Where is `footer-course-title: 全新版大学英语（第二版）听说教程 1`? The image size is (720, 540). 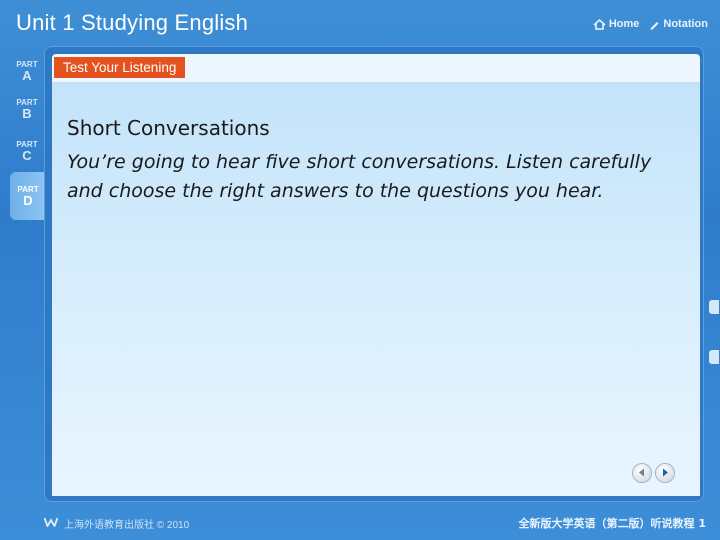 footer-course-title: 全新版大学英语（第二版）听说教程 1 is located at coordinates (612, 523).